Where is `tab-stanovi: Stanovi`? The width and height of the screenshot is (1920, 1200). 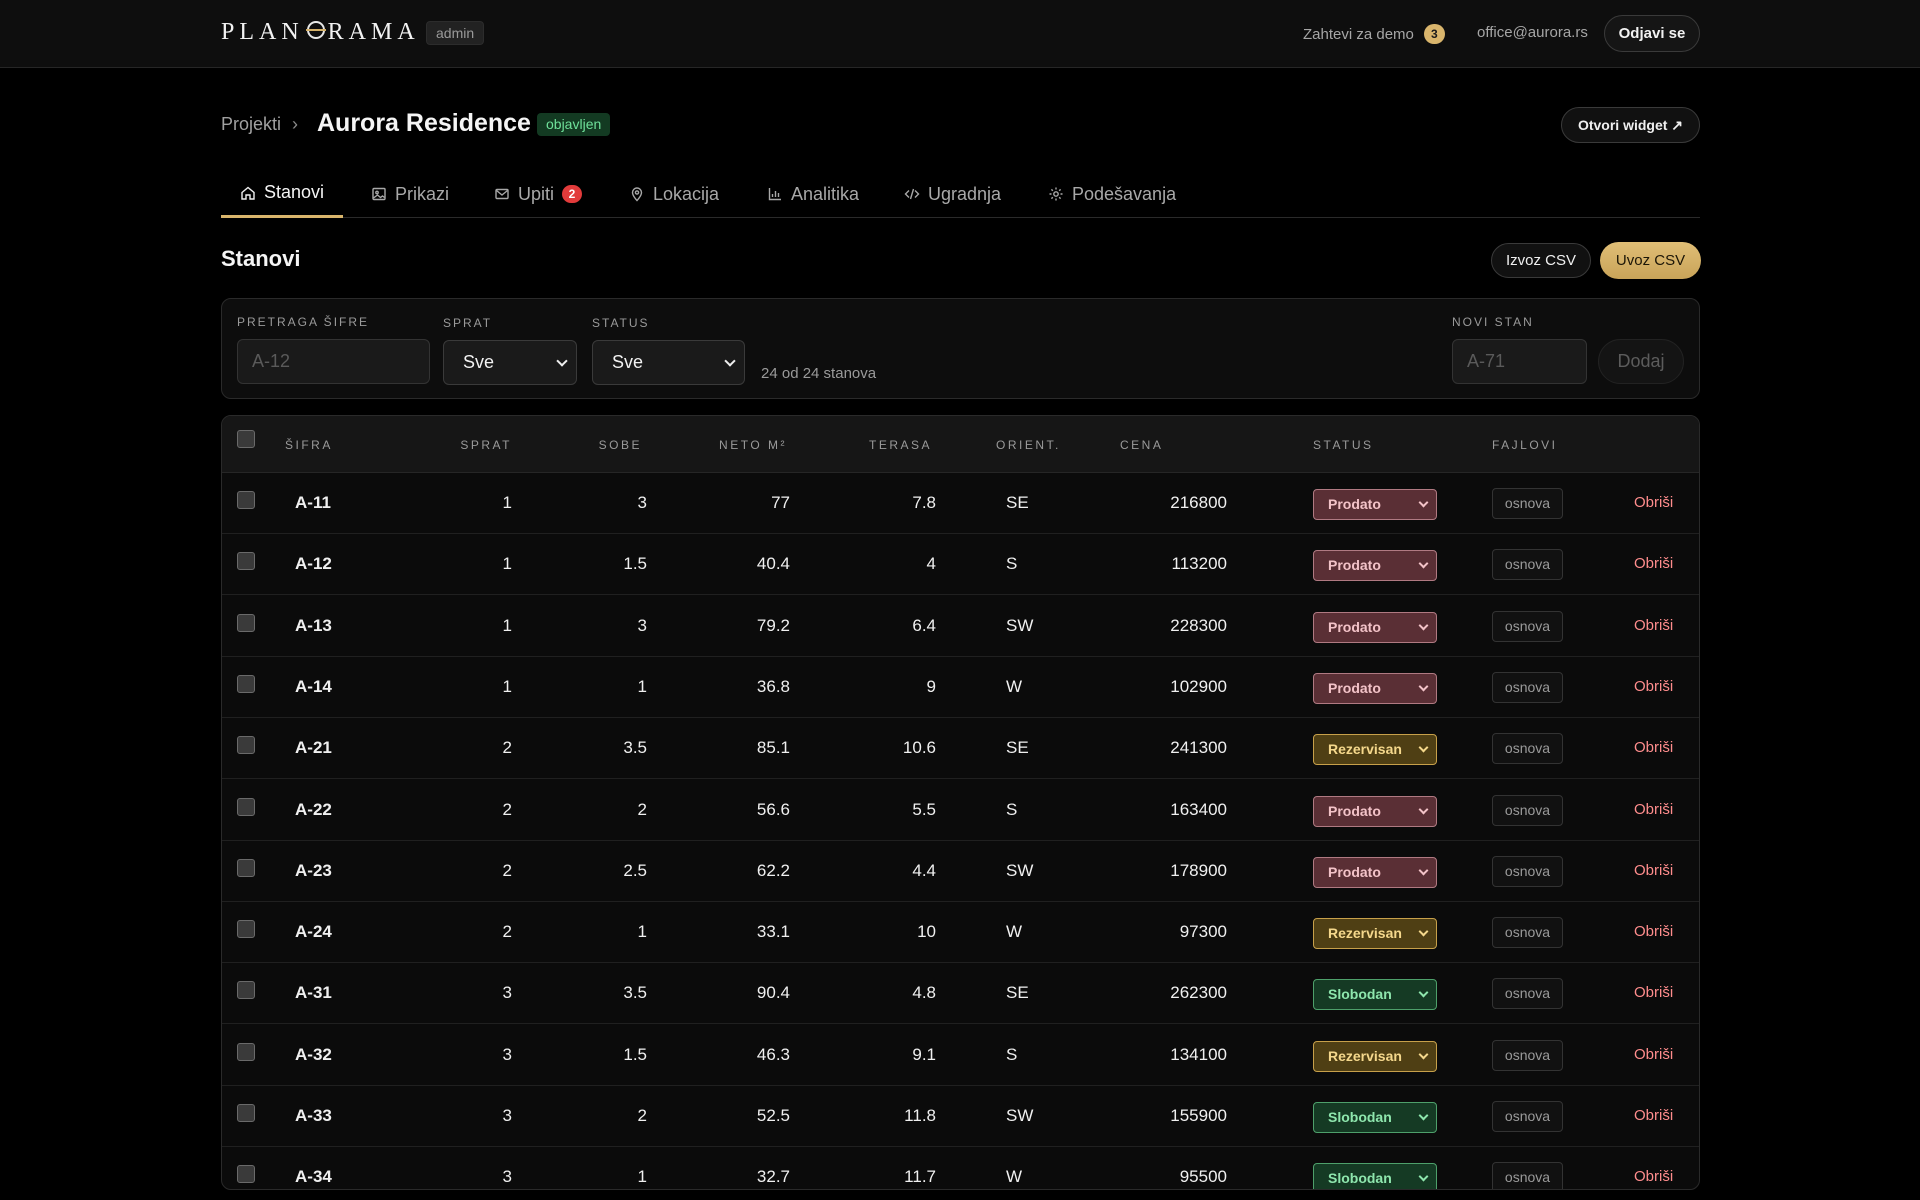
tab-stanovi: Stanovi is located at coordinates (282, 194).